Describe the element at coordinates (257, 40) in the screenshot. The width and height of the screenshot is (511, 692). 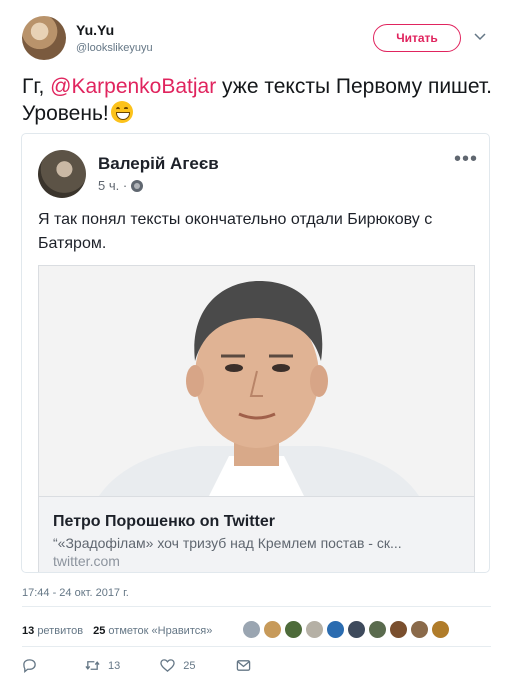
I see `tweet-header: Yu.Yu @lookslikeyuyu Читать` at that location.